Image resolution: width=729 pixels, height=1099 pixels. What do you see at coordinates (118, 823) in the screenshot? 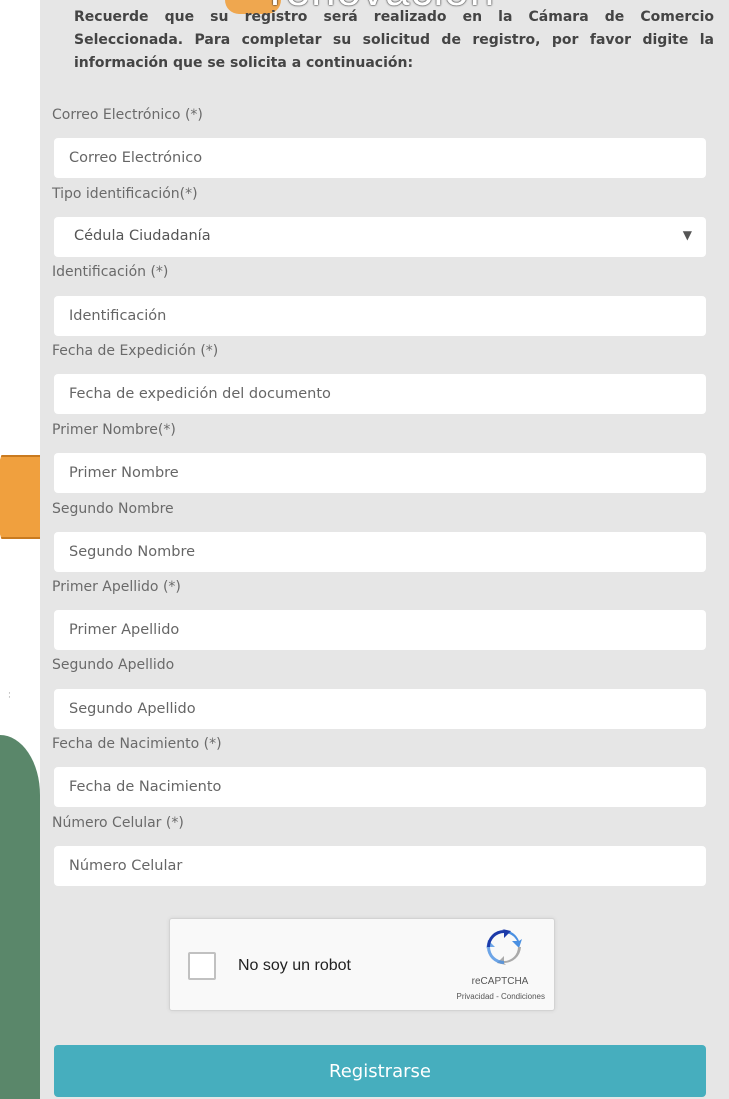
I see `mobile-label: Número Celular (*)` at bounding box center [118, 823].